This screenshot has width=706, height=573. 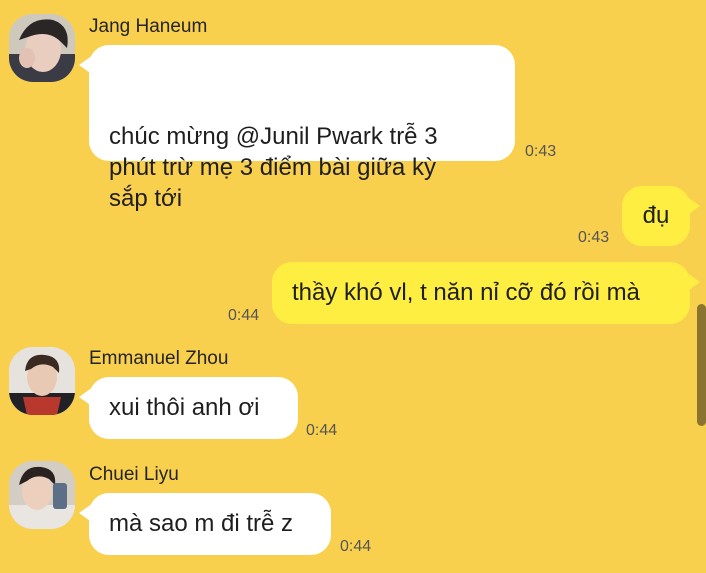 I want to click on message-bubble: mà sao m đi trễ z, so click(x=205, y=524).